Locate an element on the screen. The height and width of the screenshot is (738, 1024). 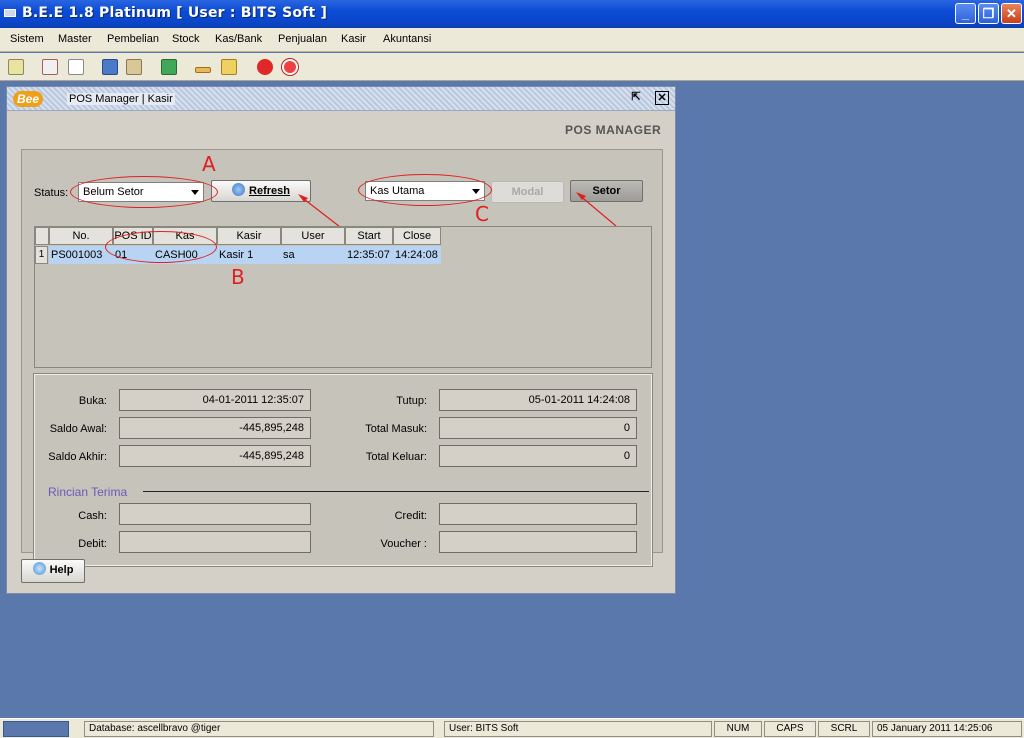
datetime-status: 05 January 2011 14:25:06 is located at coordinates (947, 729).